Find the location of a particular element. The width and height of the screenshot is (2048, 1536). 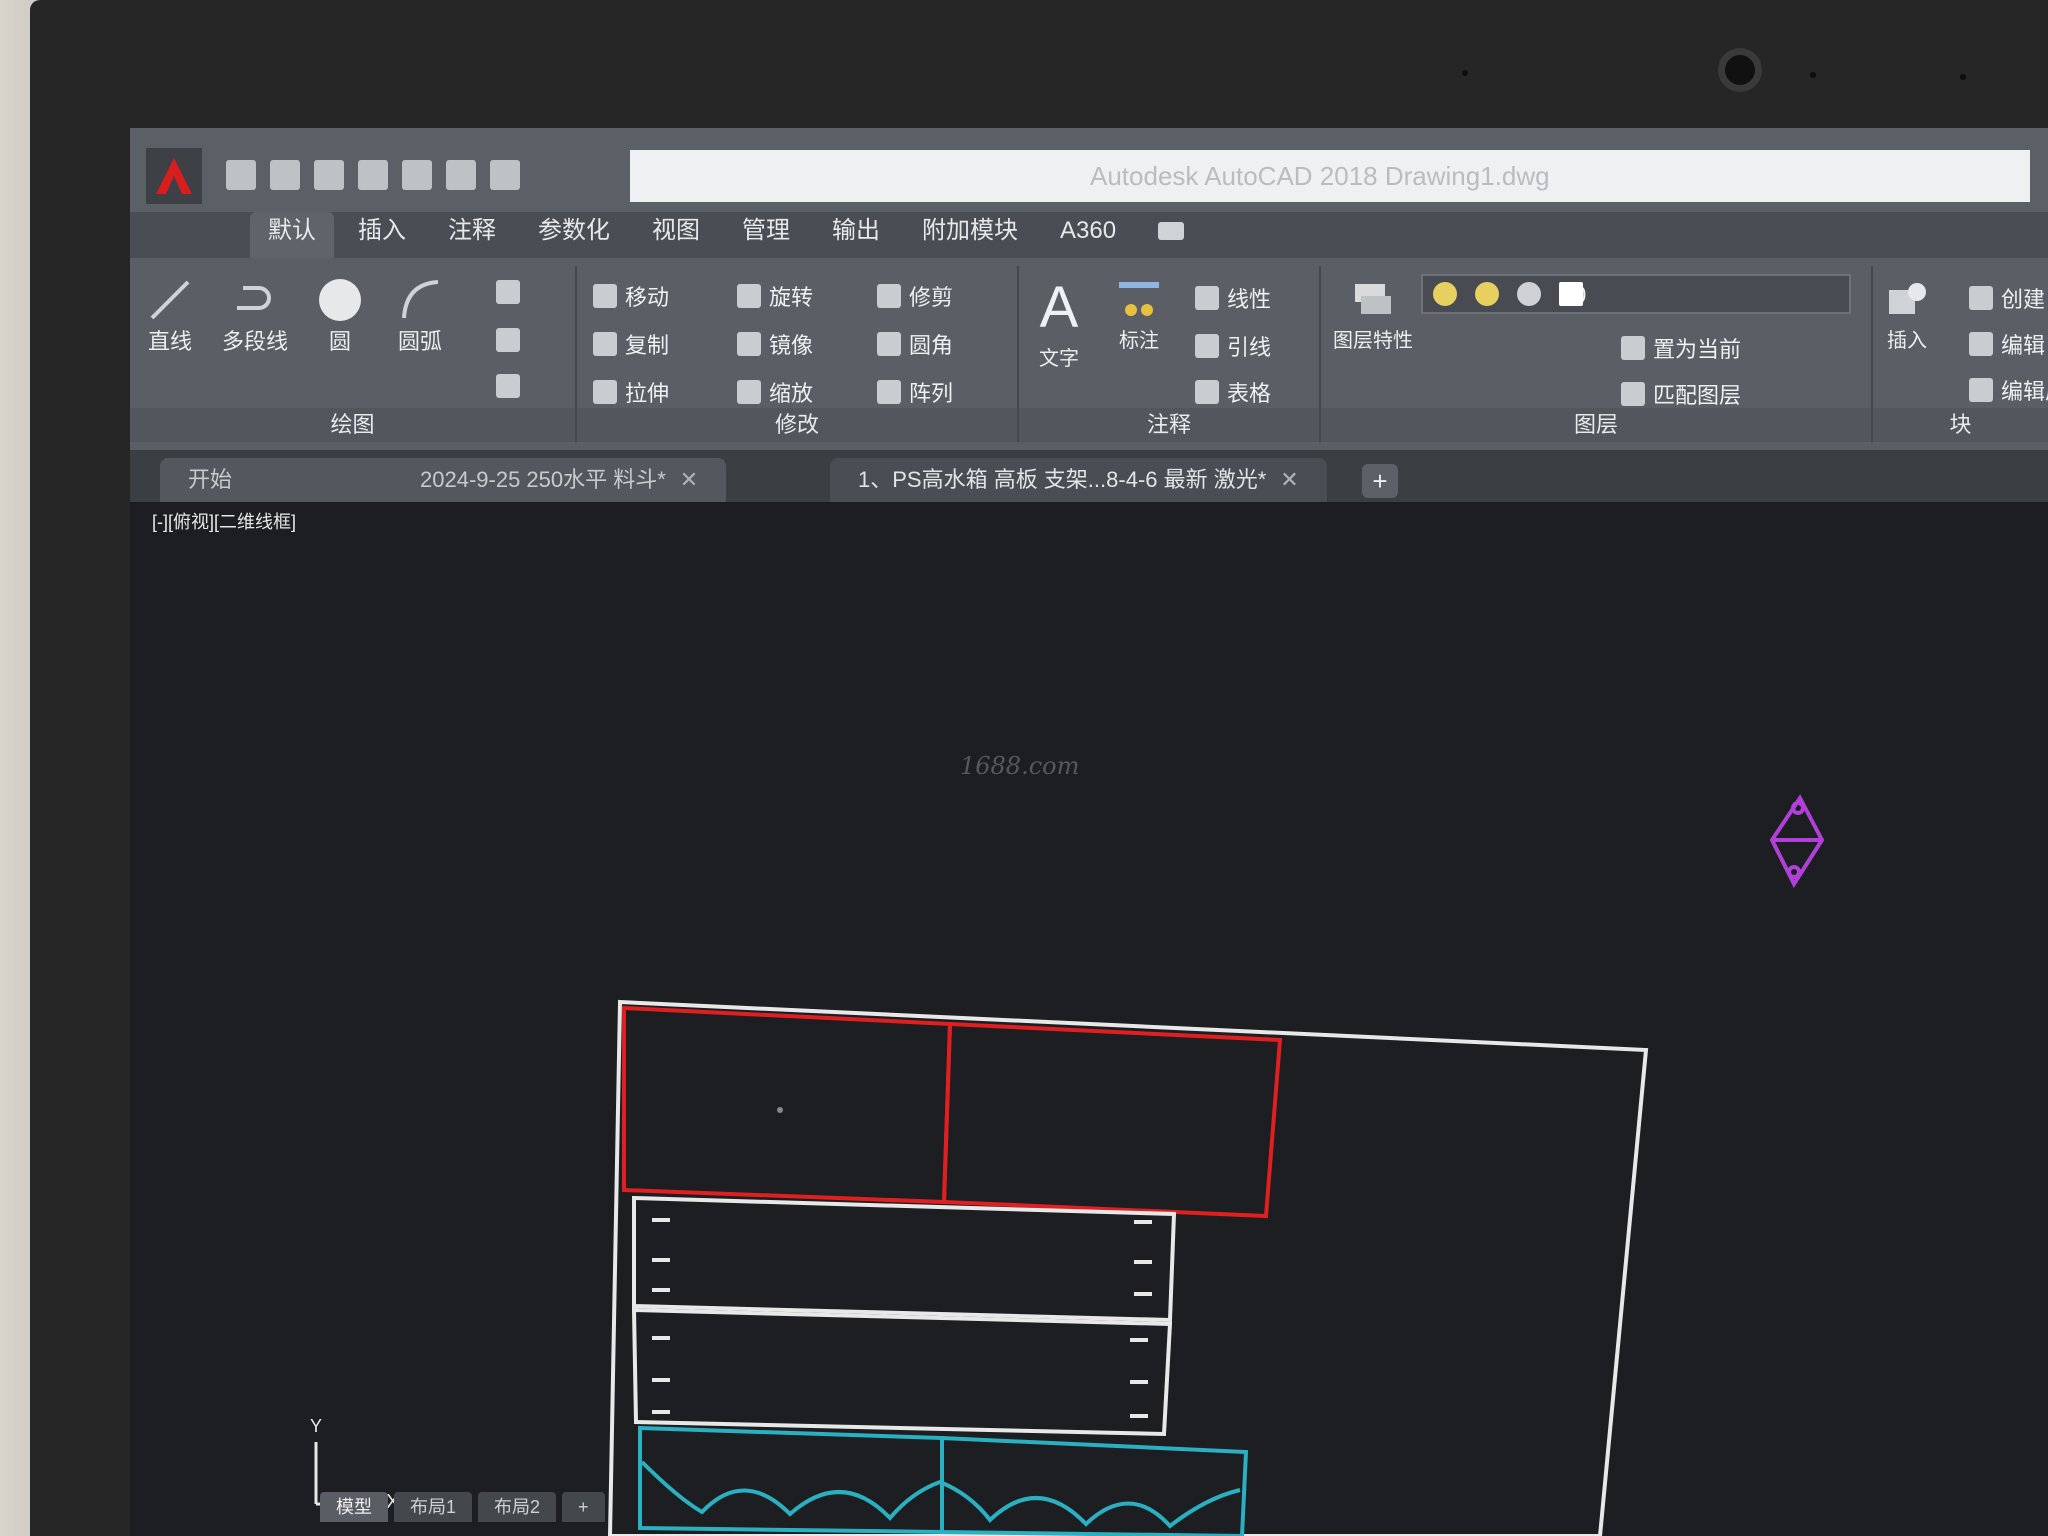

block-panel-title: 块 is located at coordinates (1960, 425).